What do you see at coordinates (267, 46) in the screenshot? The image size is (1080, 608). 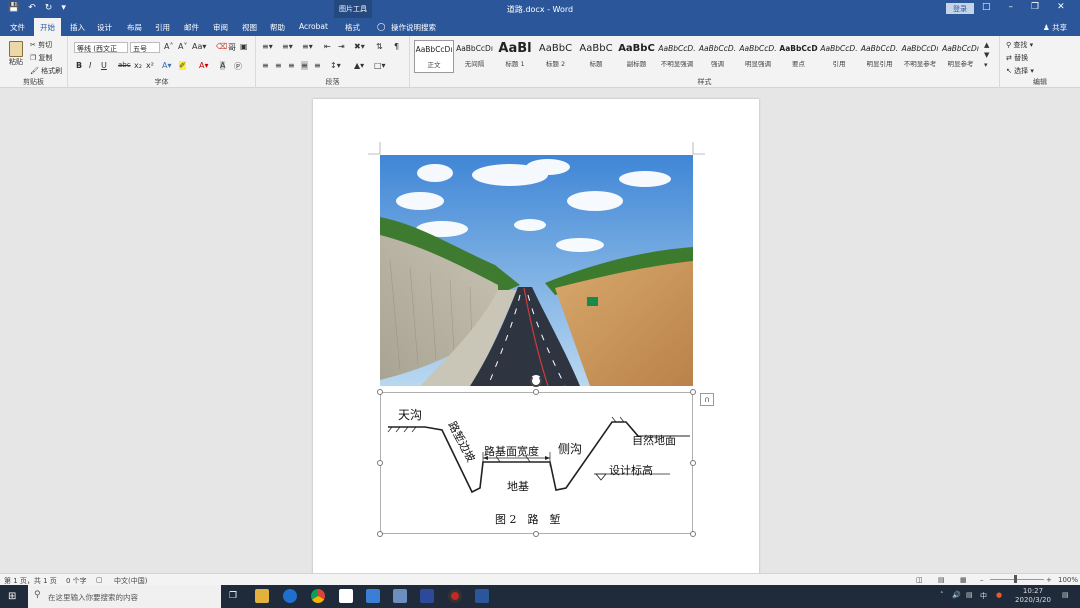 I see `bullets-icon: ≡▾` at bounding box center [267, 46].